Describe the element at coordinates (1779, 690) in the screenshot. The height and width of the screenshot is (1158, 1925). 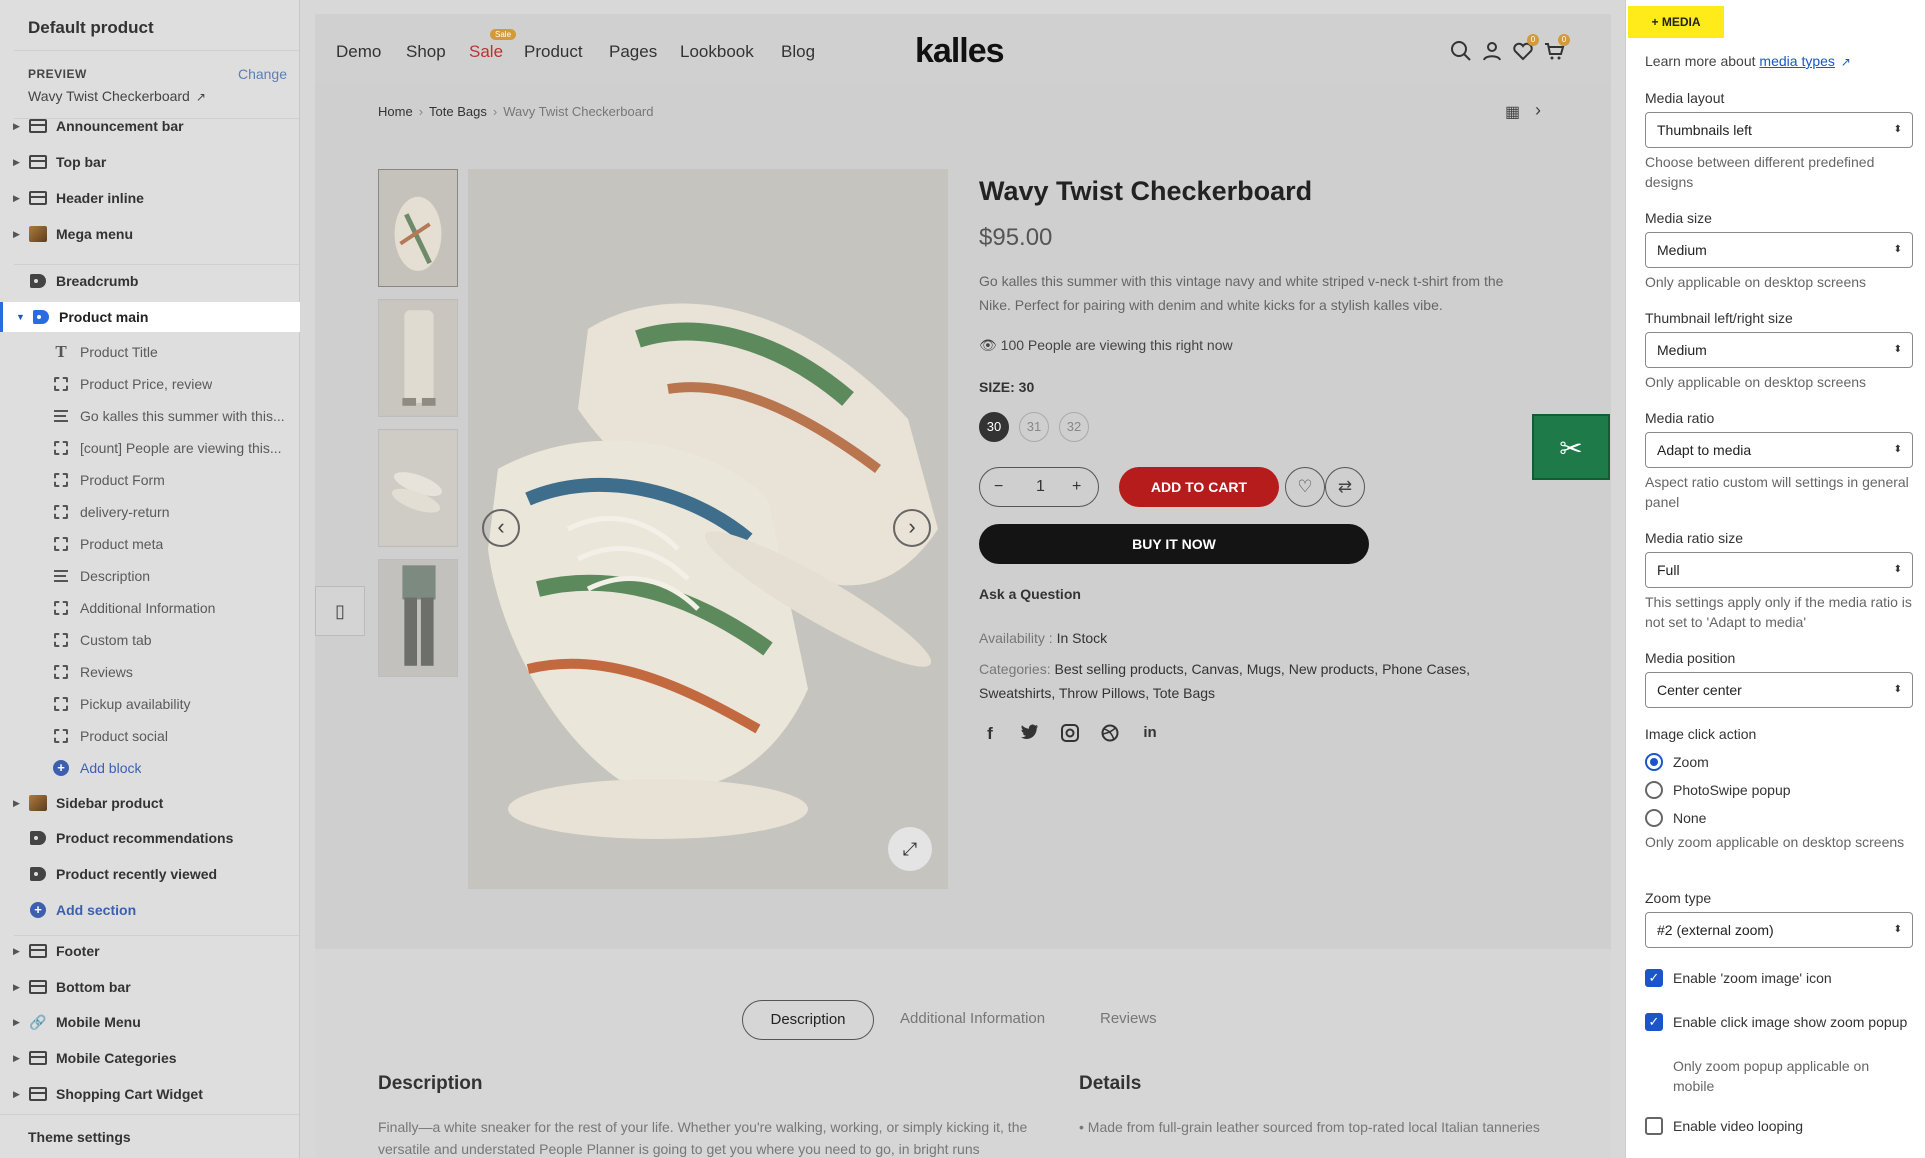
I see `media-position-select: Center center ⬍` at that location.